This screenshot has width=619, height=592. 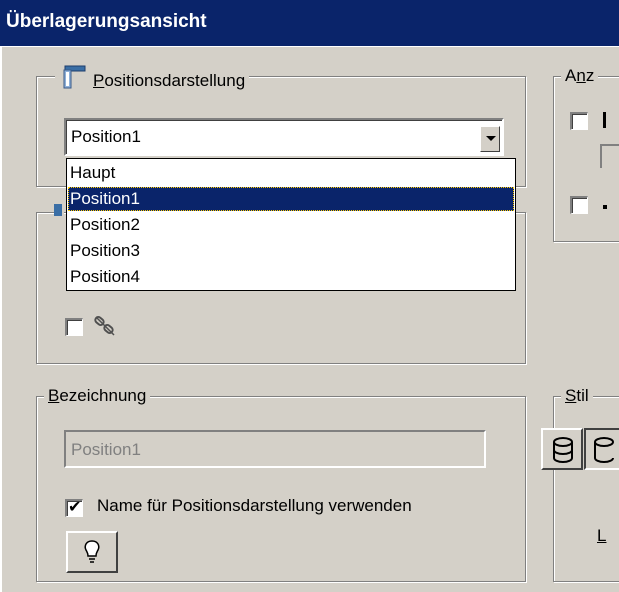 I want to click on use-name-checkbox-label: Name für Positionsdarstellung verwenden, so click(x=254, y=506).